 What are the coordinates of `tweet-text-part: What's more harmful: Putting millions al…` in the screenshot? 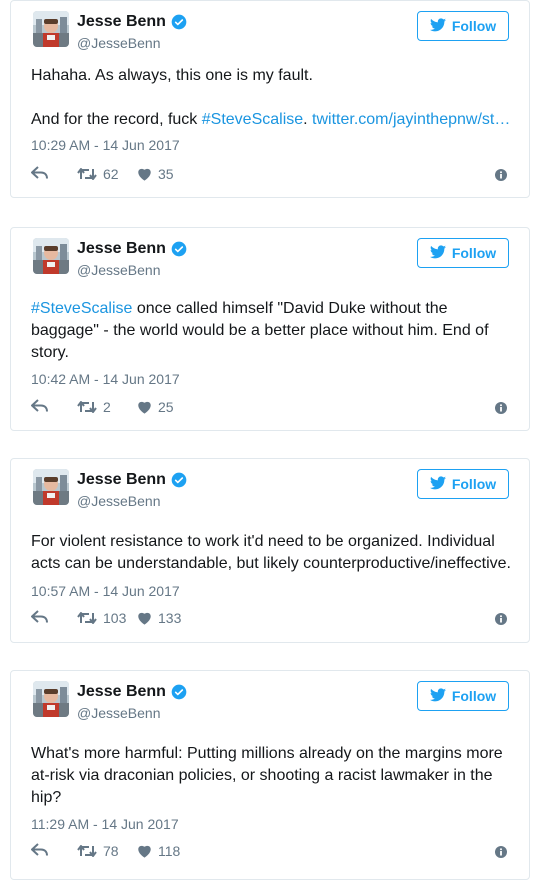 It's located at (269, 775).